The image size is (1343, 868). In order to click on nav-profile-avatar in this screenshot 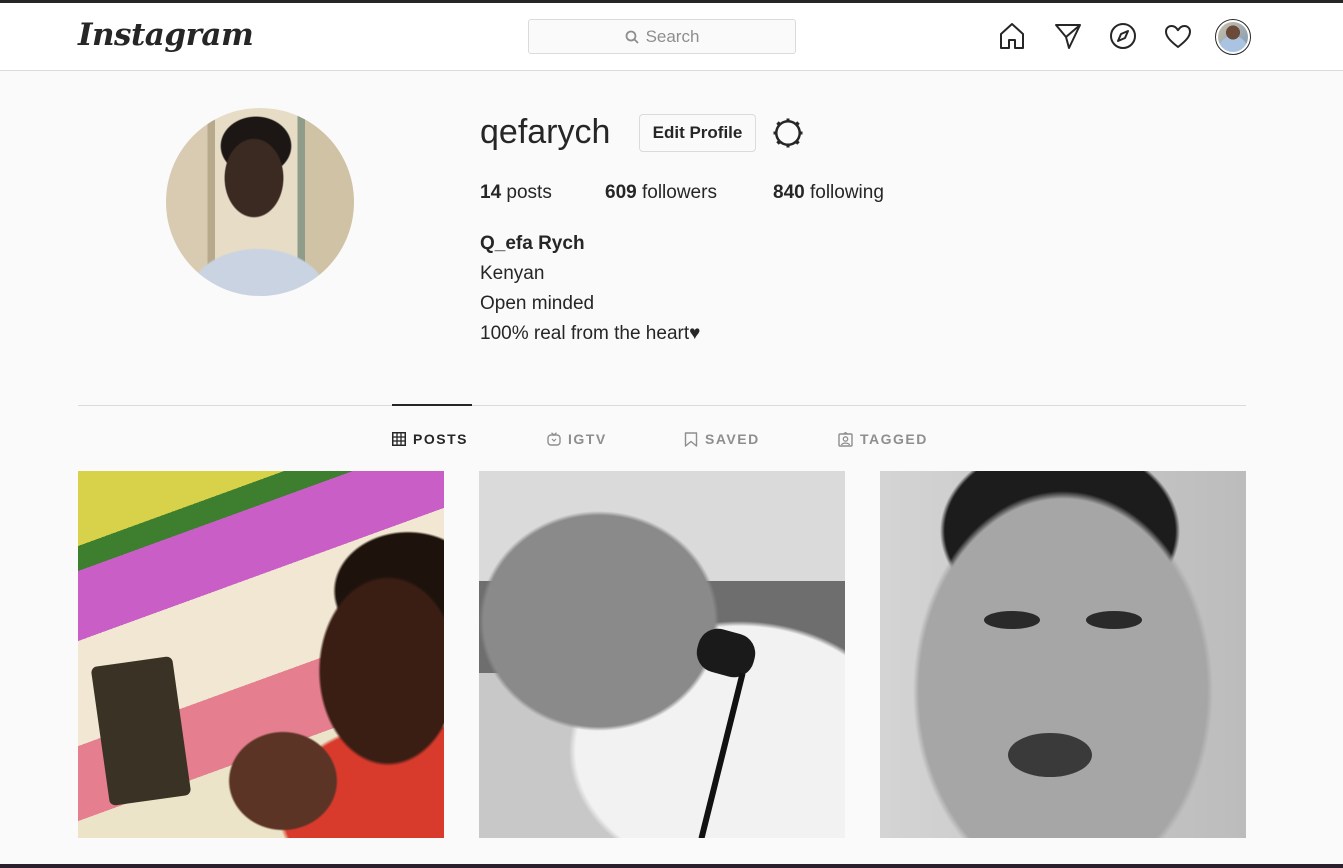, I will do `click(1233, 37)`.